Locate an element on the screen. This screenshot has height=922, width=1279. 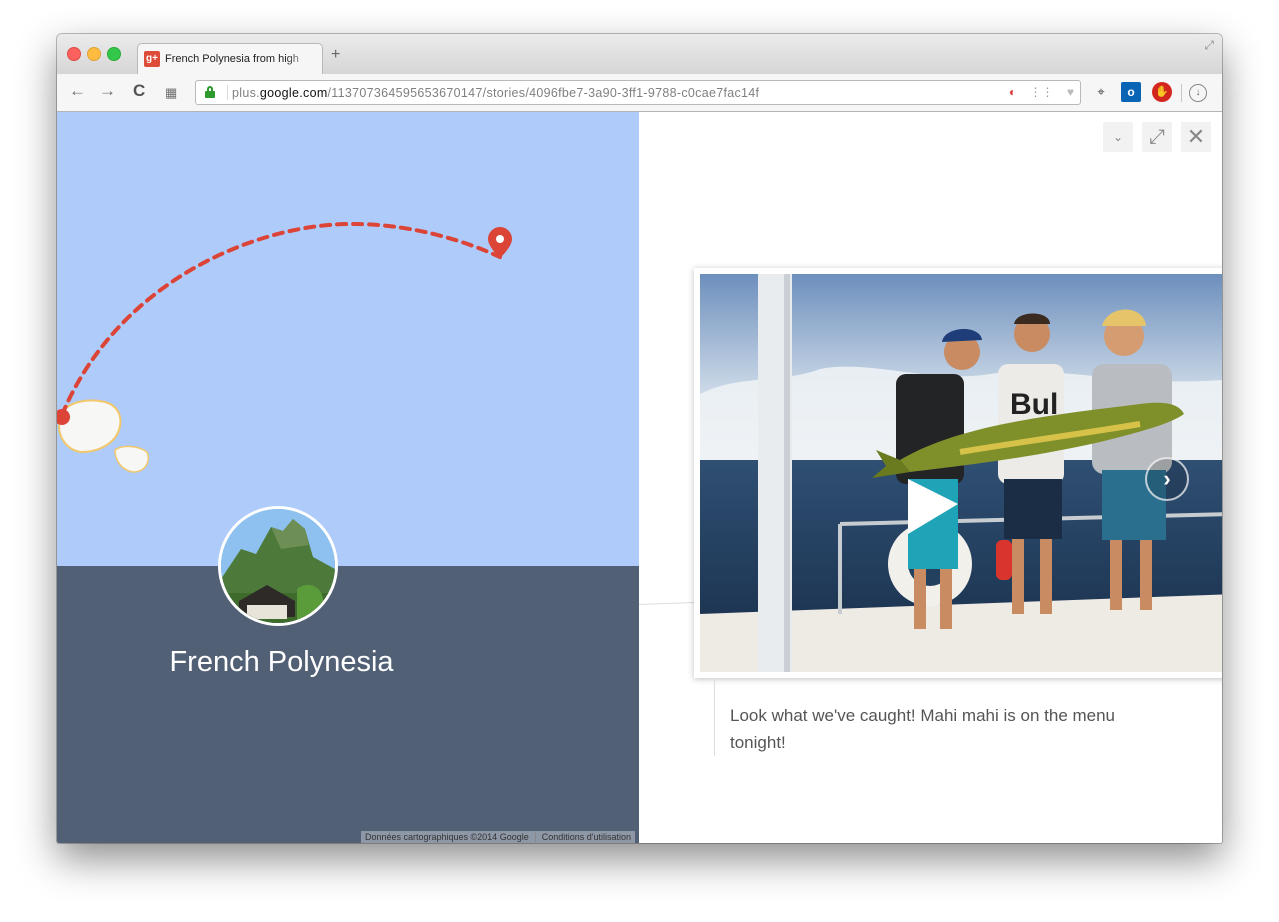
eye-icon: ◐ is located at coordinates (1012, 92).